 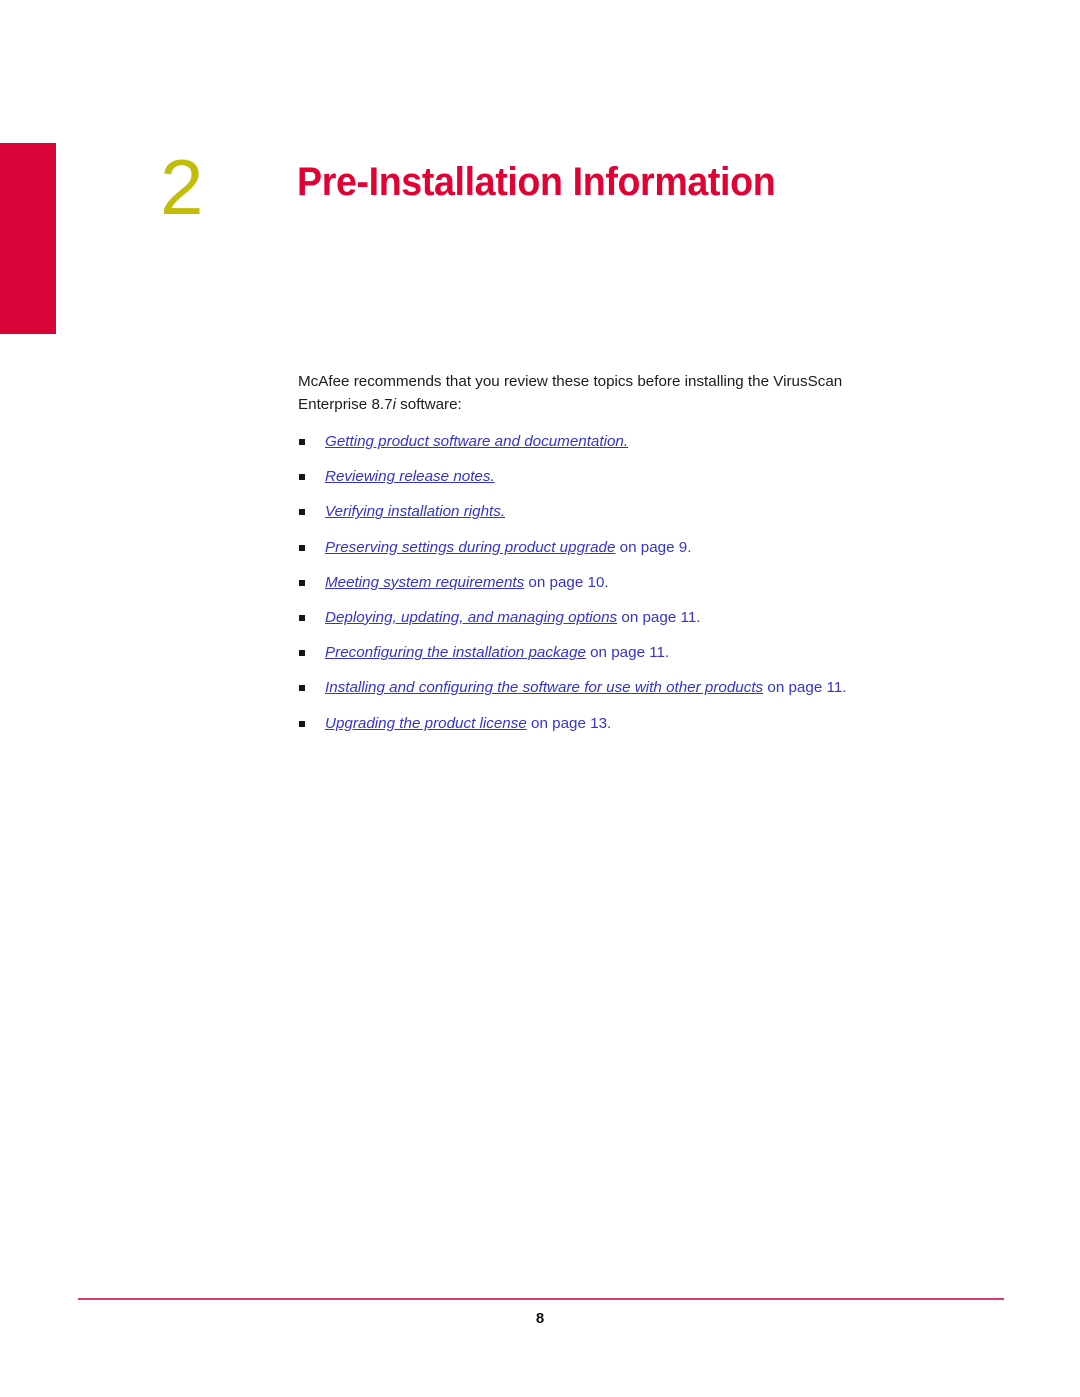 I want to click on page-title: Pre-Installation Information, so click(x=536, y=182).